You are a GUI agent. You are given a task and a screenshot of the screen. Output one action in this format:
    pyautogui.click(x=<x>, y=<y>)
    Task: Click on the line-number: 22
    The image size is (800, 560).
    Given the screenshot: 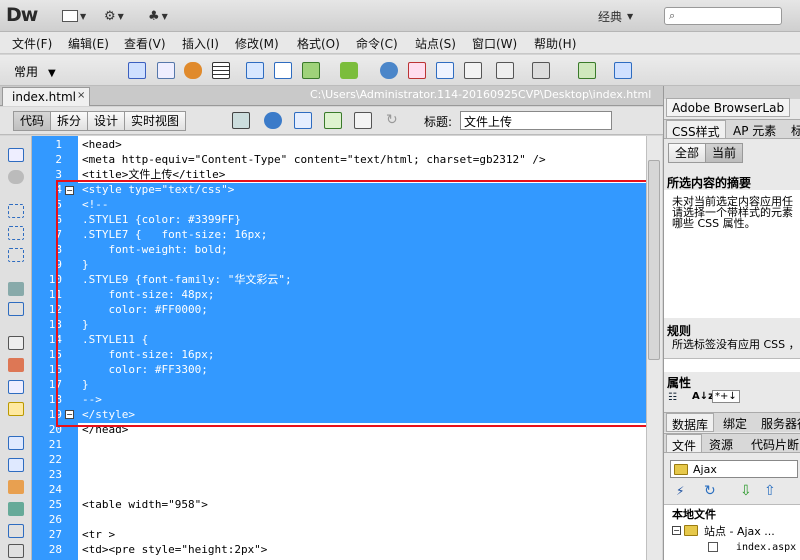 What is the action you would take?
    pyautogui.click(x=55, y=459)
    